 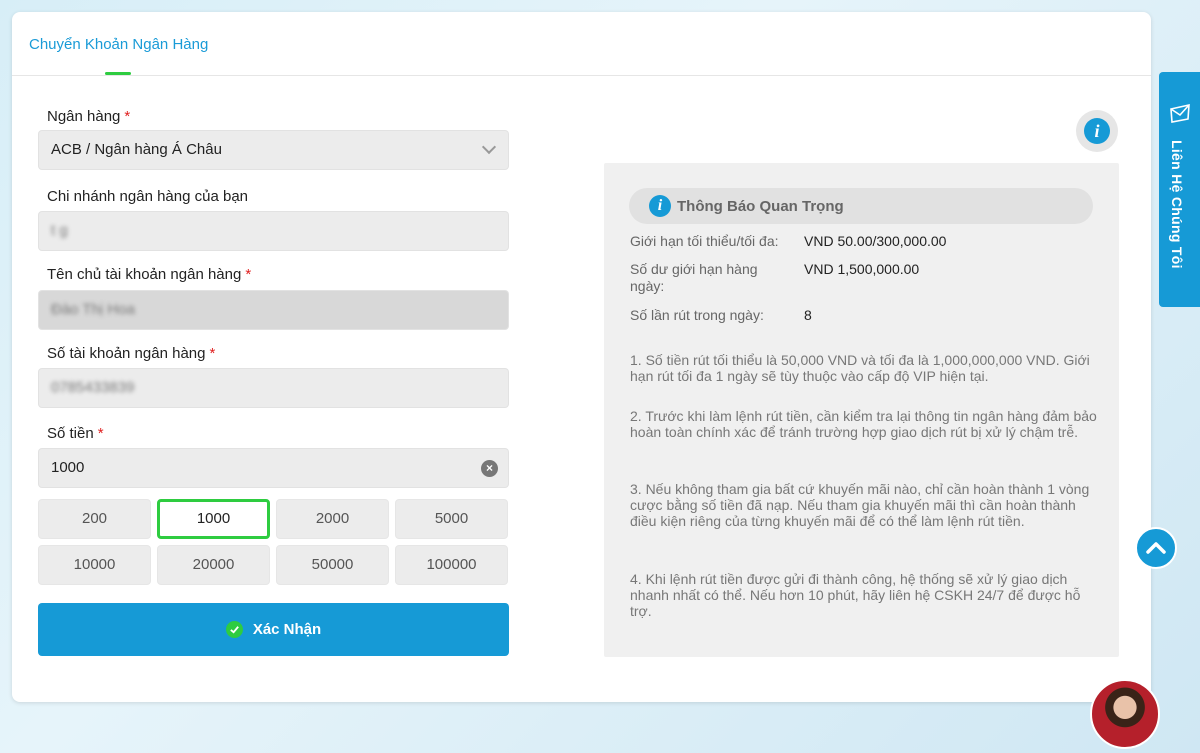 What do you see at coordinates (68, 467) in the screenshot?
I see `amount-input-value: 1000` at bounding box center [68, 467].